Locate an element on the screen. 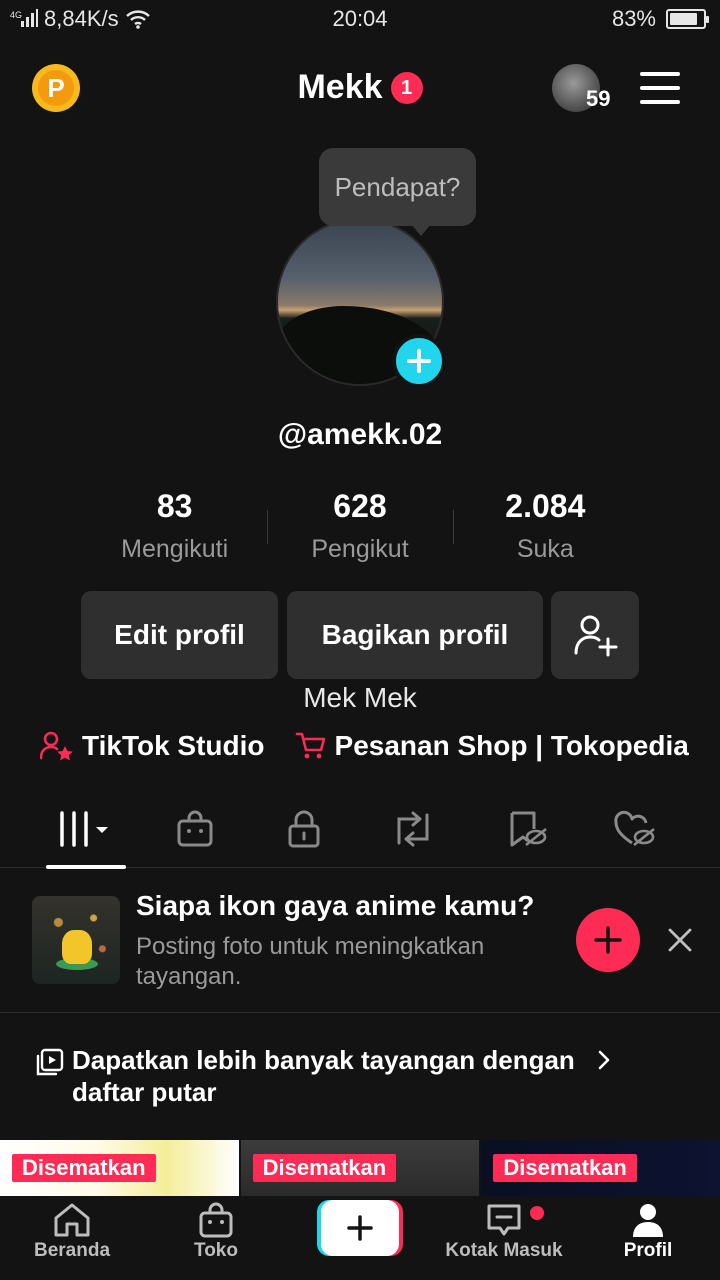 This screenshot has width=720, height=1280. bio-text: Mek Mek is located at coordinates (360, 697).